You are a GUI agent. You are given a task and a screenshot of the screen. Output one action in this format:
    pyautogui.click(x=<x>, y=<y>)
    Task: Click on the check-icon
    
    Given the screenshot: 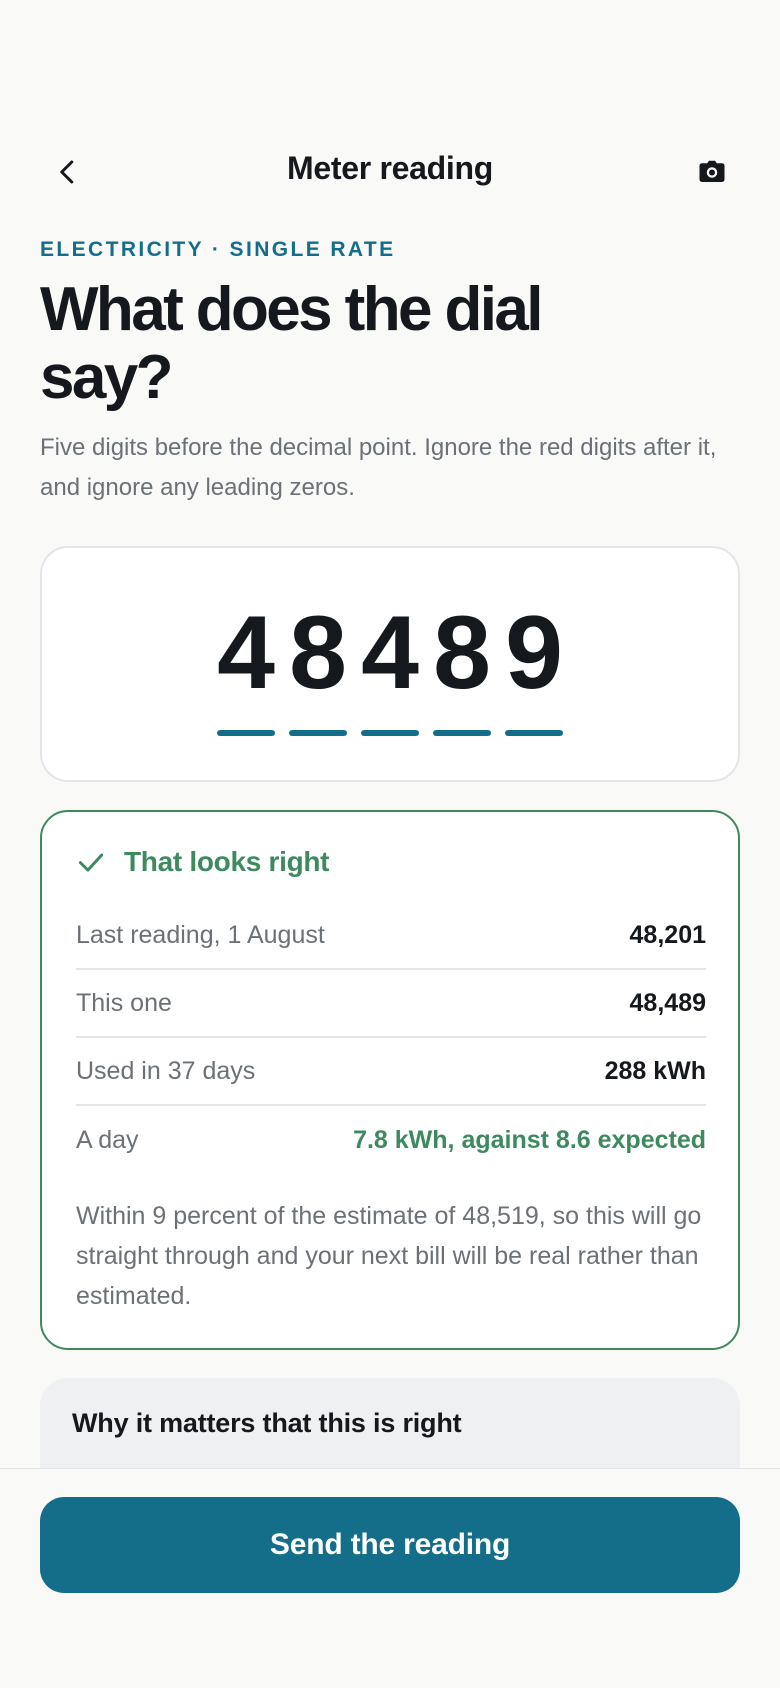 What is the action you would take?
    pyautogui.click(x=91, y=862)
    